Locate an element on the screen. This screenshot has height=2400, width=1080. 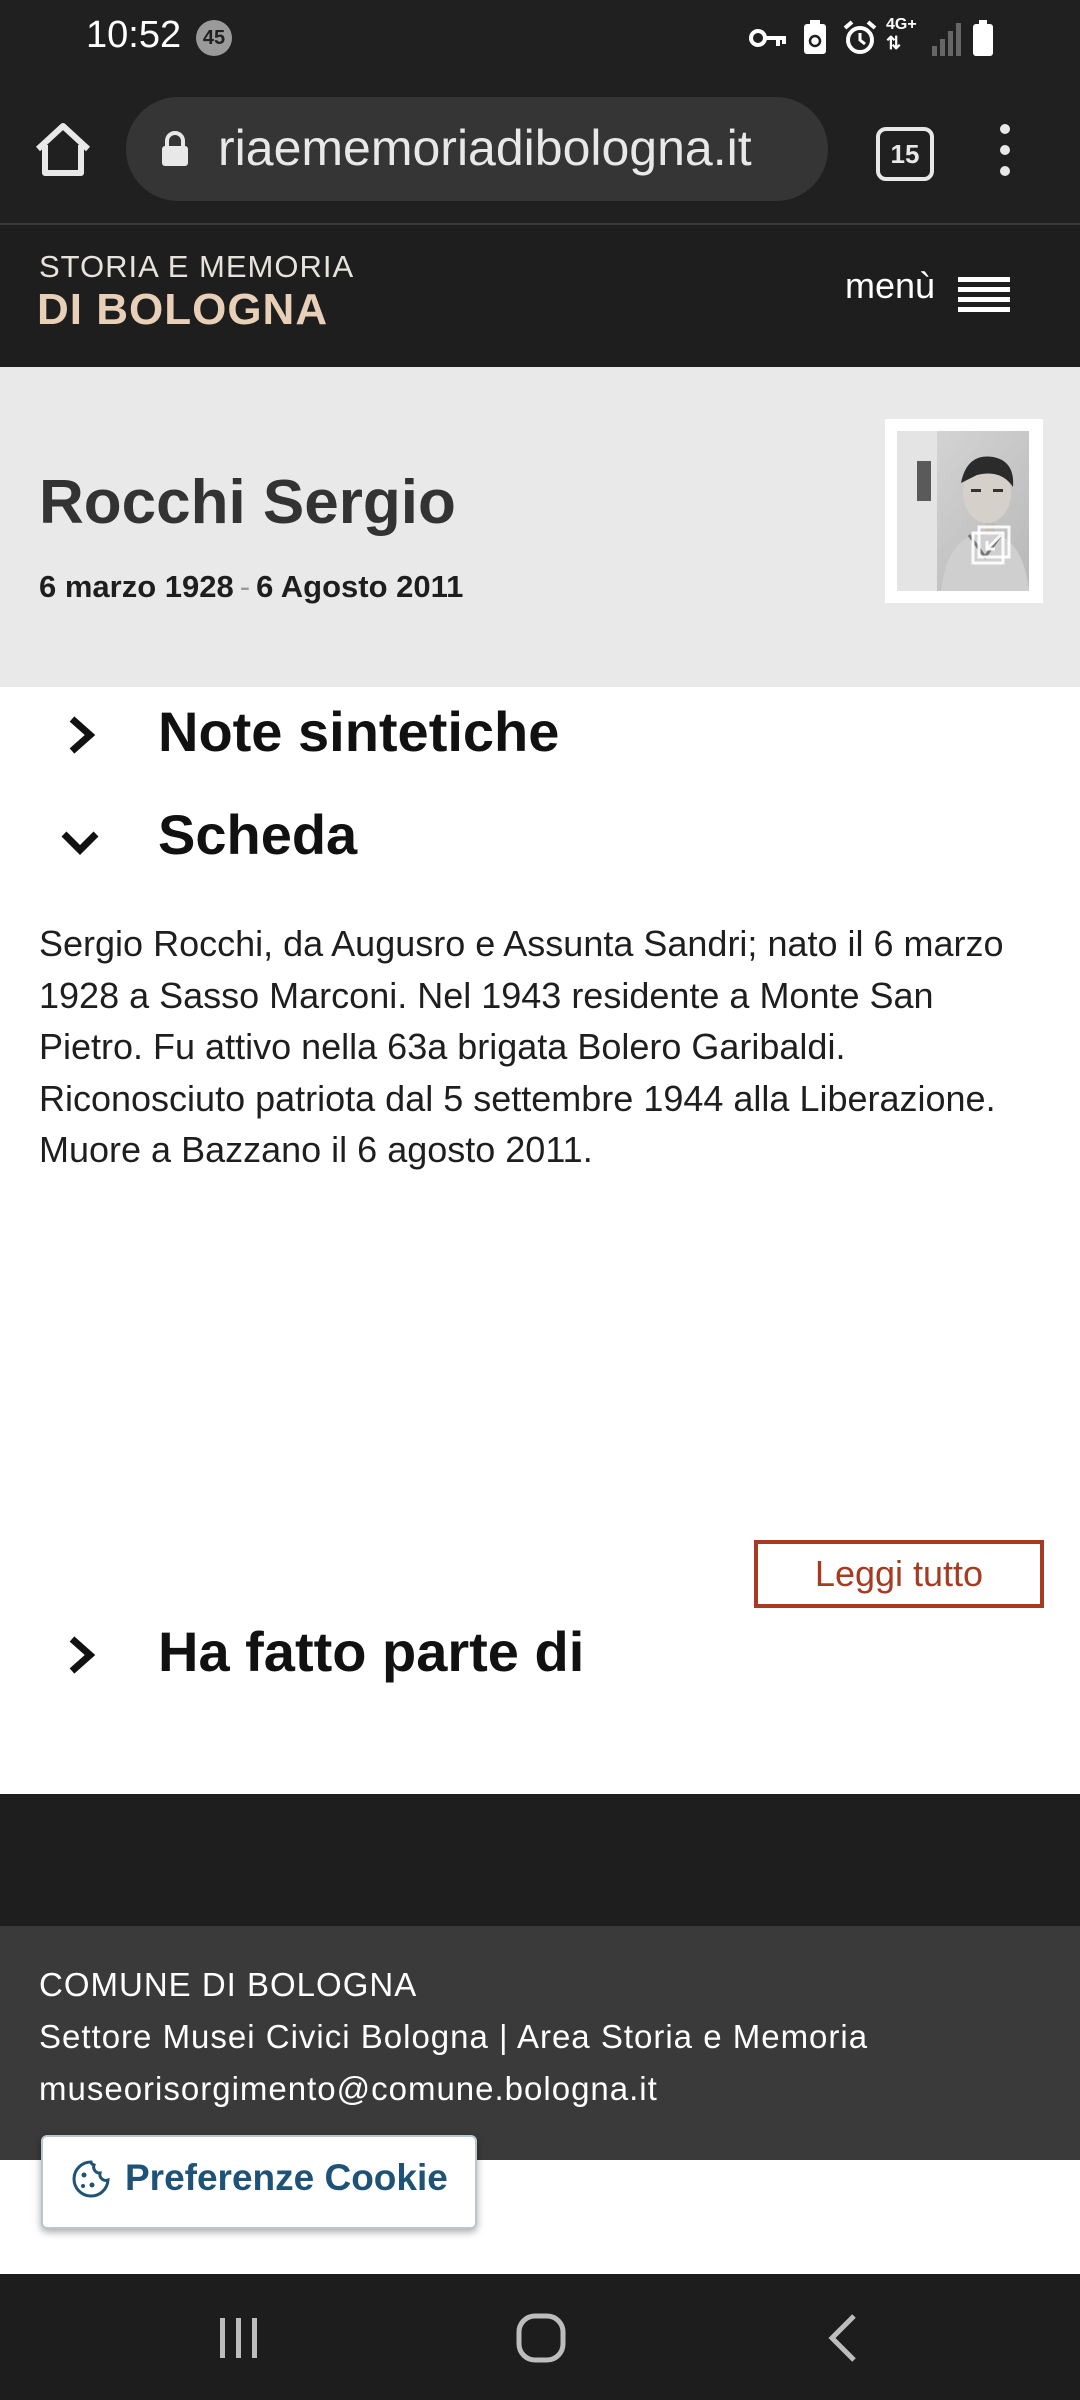
cookie-preferences-button: Preferenze Cookie is located at coordinates (259, 2182).